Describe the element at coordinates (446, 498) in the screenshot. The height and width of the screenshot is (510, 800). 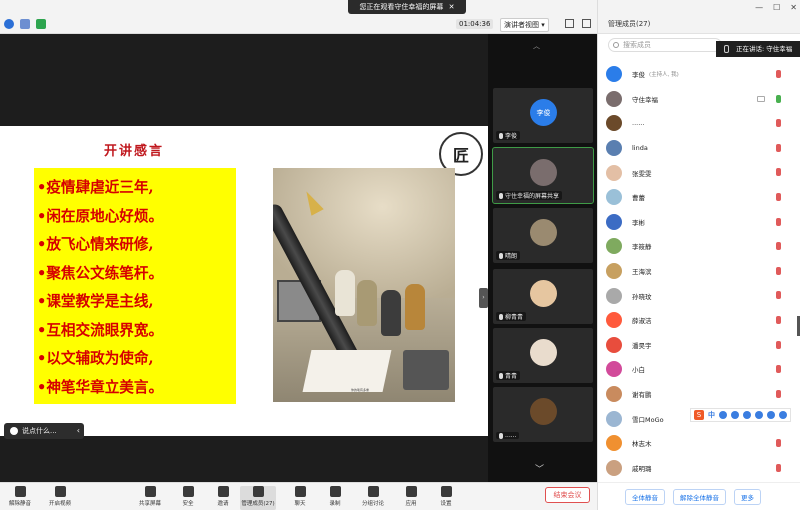
I see `settings-button: 设置` at that location.